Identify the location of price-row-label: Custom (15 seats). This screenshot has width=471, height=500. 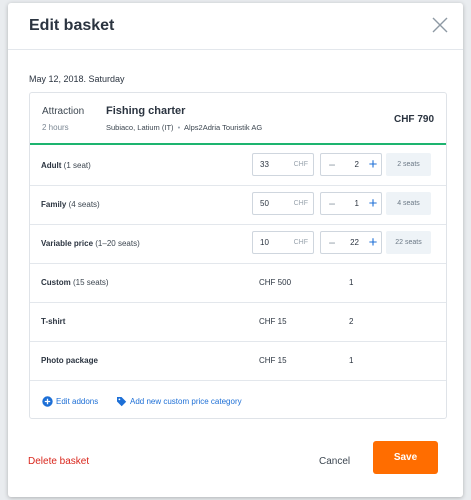
(75, 282).